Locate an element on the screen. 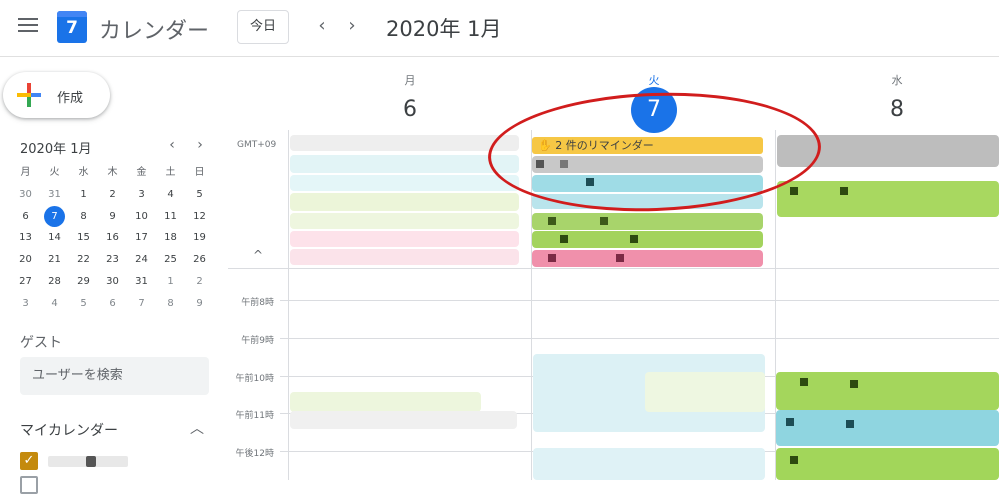 This screenshot has width=999, height=494. annotation-circle is located at coordinates (654, 152).